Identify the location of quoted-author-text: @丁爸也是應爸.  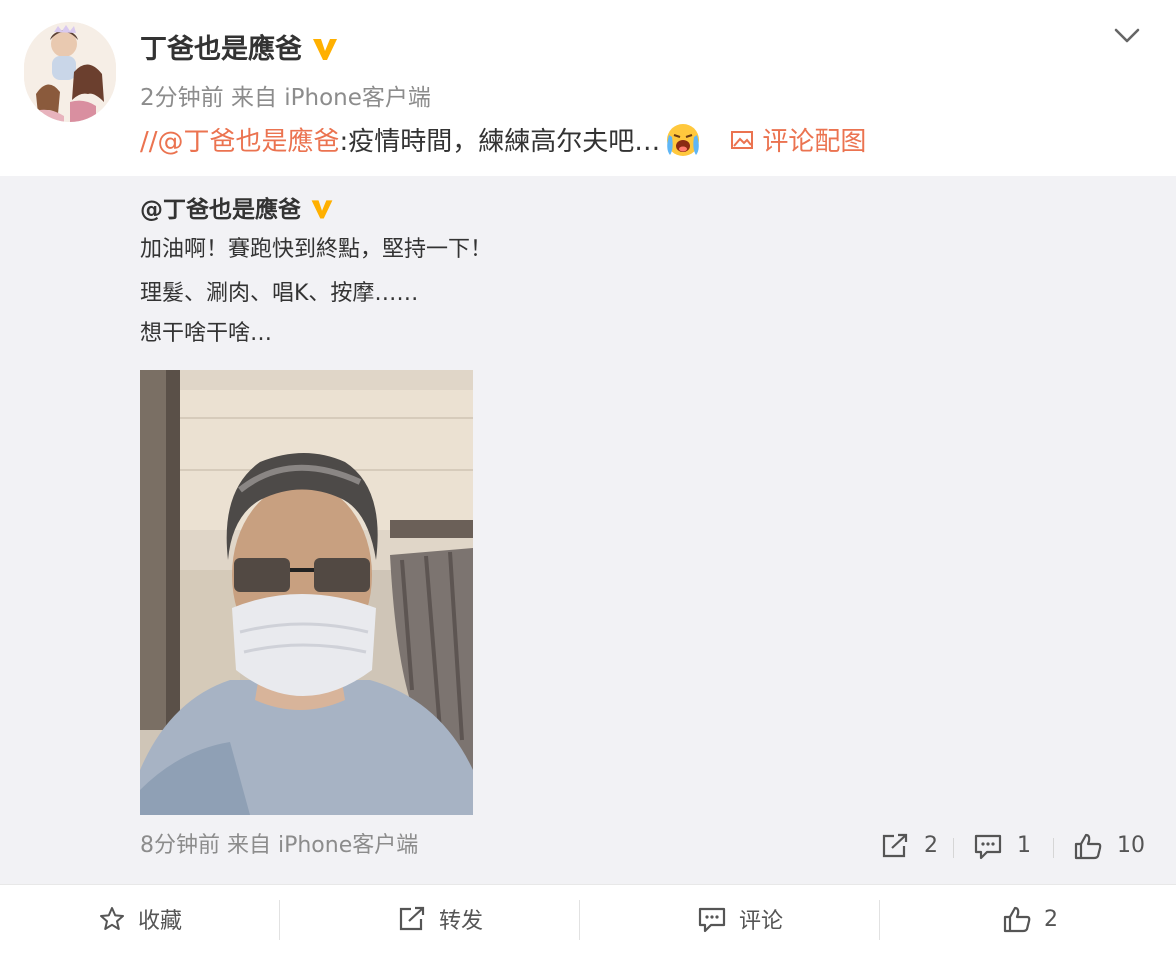
(220, 210).